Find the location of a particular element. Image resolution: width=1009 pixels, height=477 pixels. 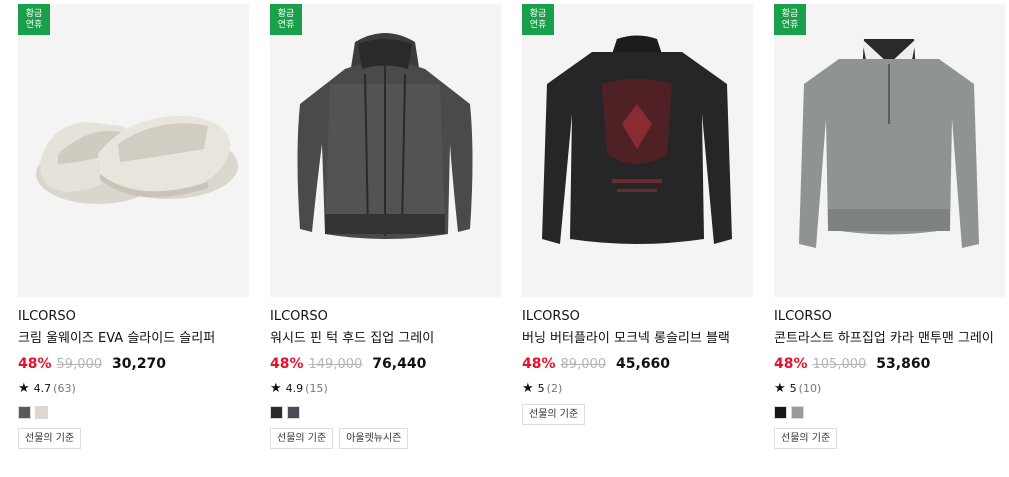

rating-value: 4.7 is located at coordinates (42, 388).